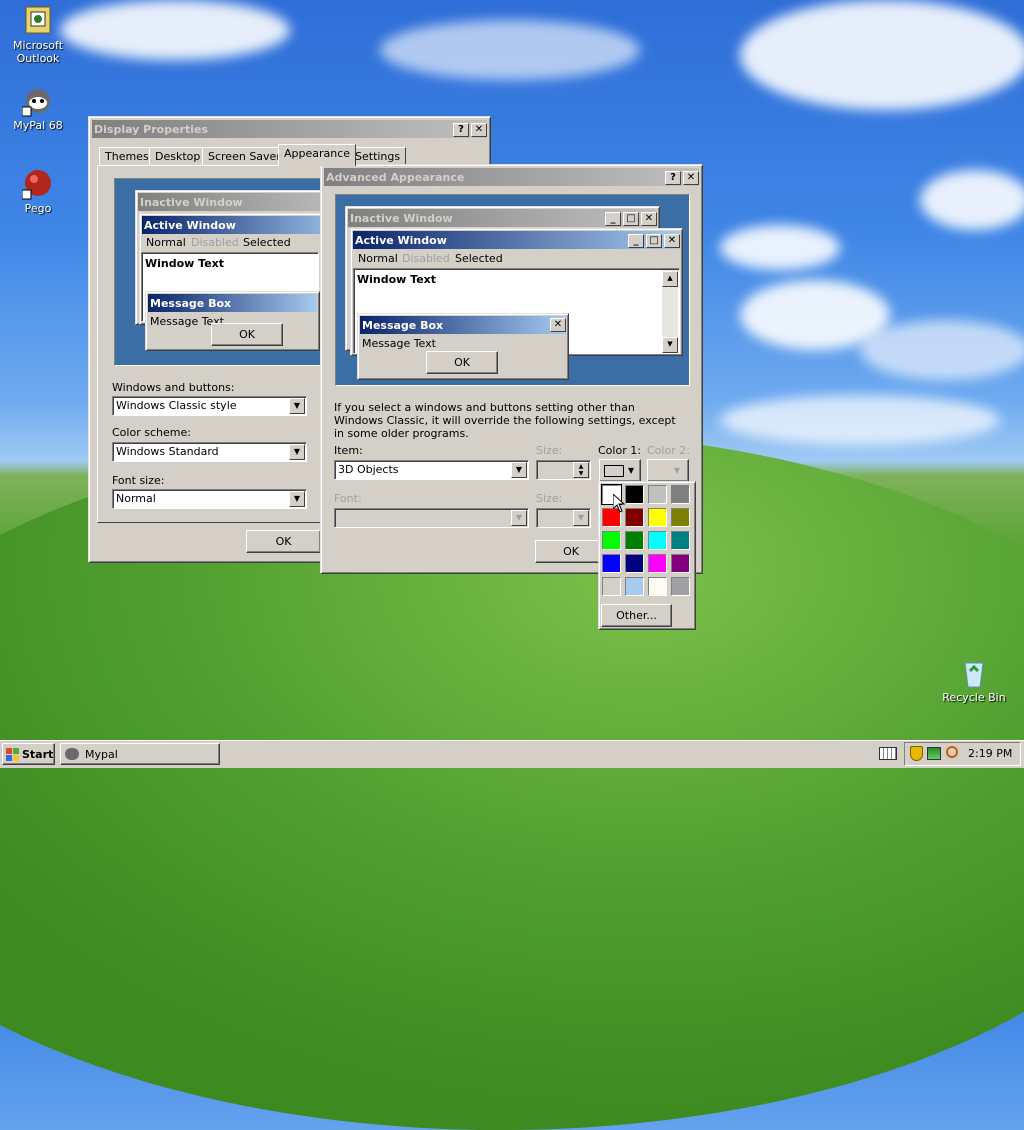 The width and height of the screenshot is (1024, 1130). What do you see at coordinates (581, 470) in the screenshot?
I see `spinner-icon: ▲ ▼` at bounding box center [581, 470].